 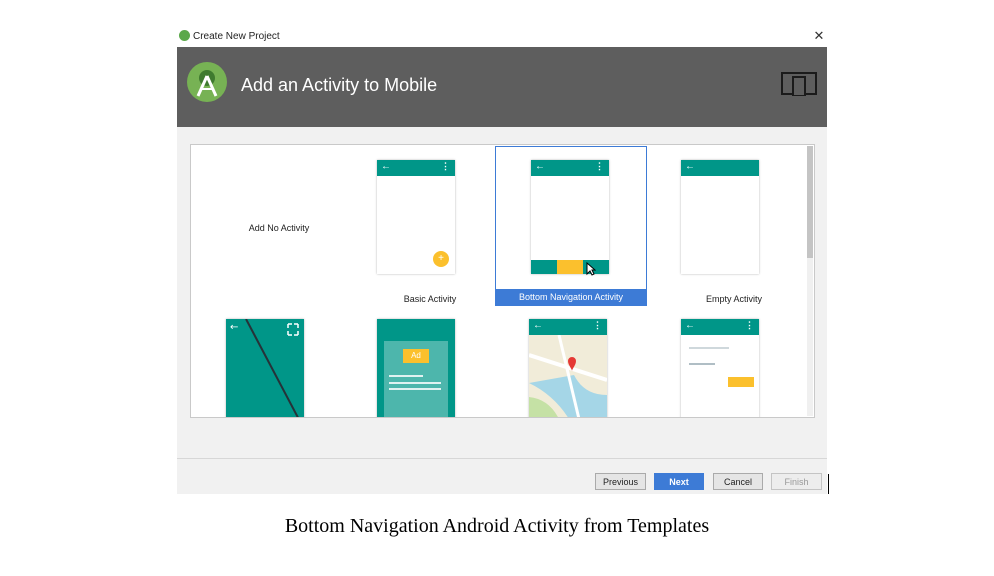 What do you see at coordinates (430, 299) in the screenshot?
I see `template-label: Basic Activity` at bounding box center [430, 299].